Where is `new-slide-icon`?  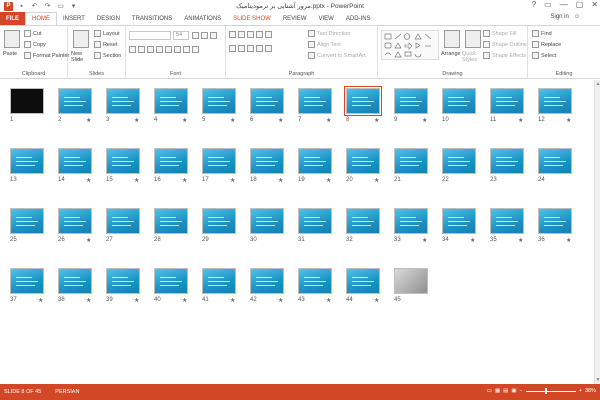 new-slide-icon is located at coordinates (81, 39).